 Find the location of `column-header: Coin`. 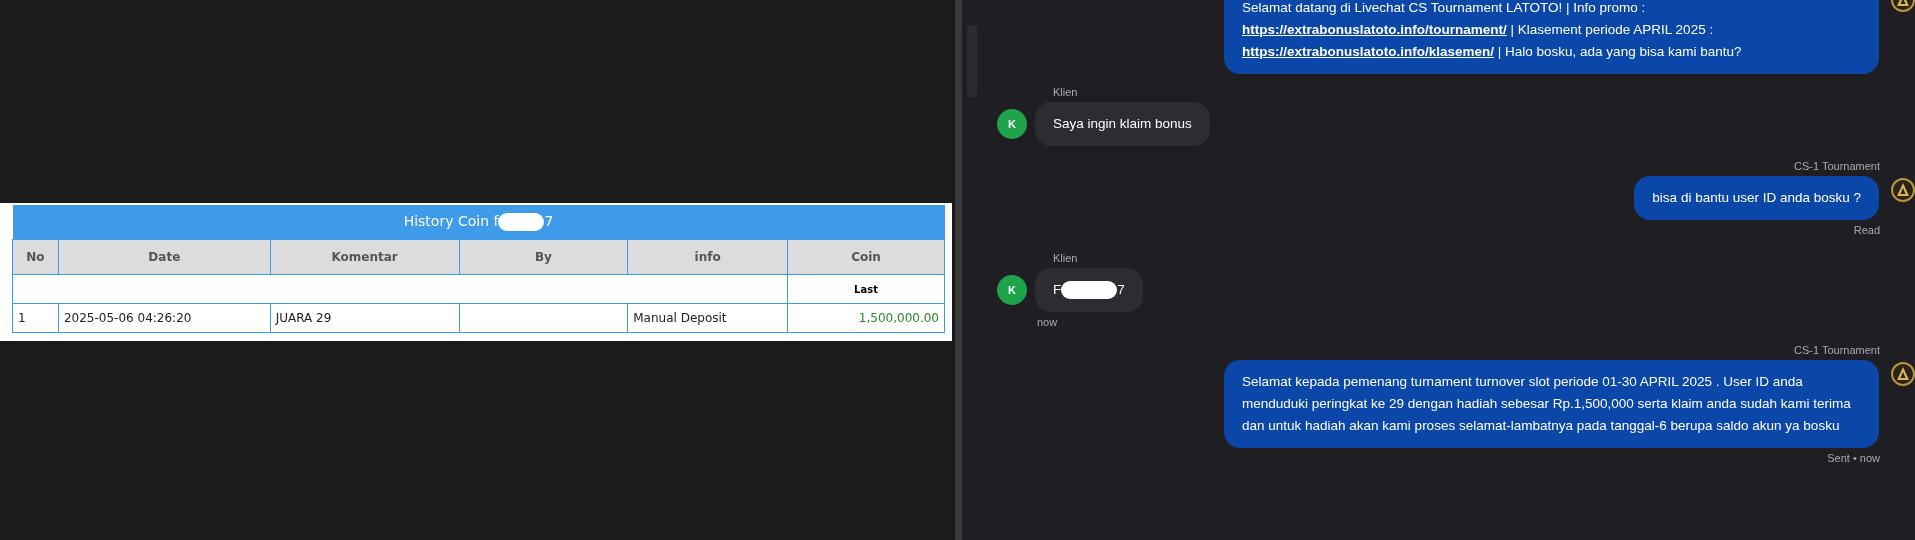

column-header: Coin is located at coordinates (866, 257).